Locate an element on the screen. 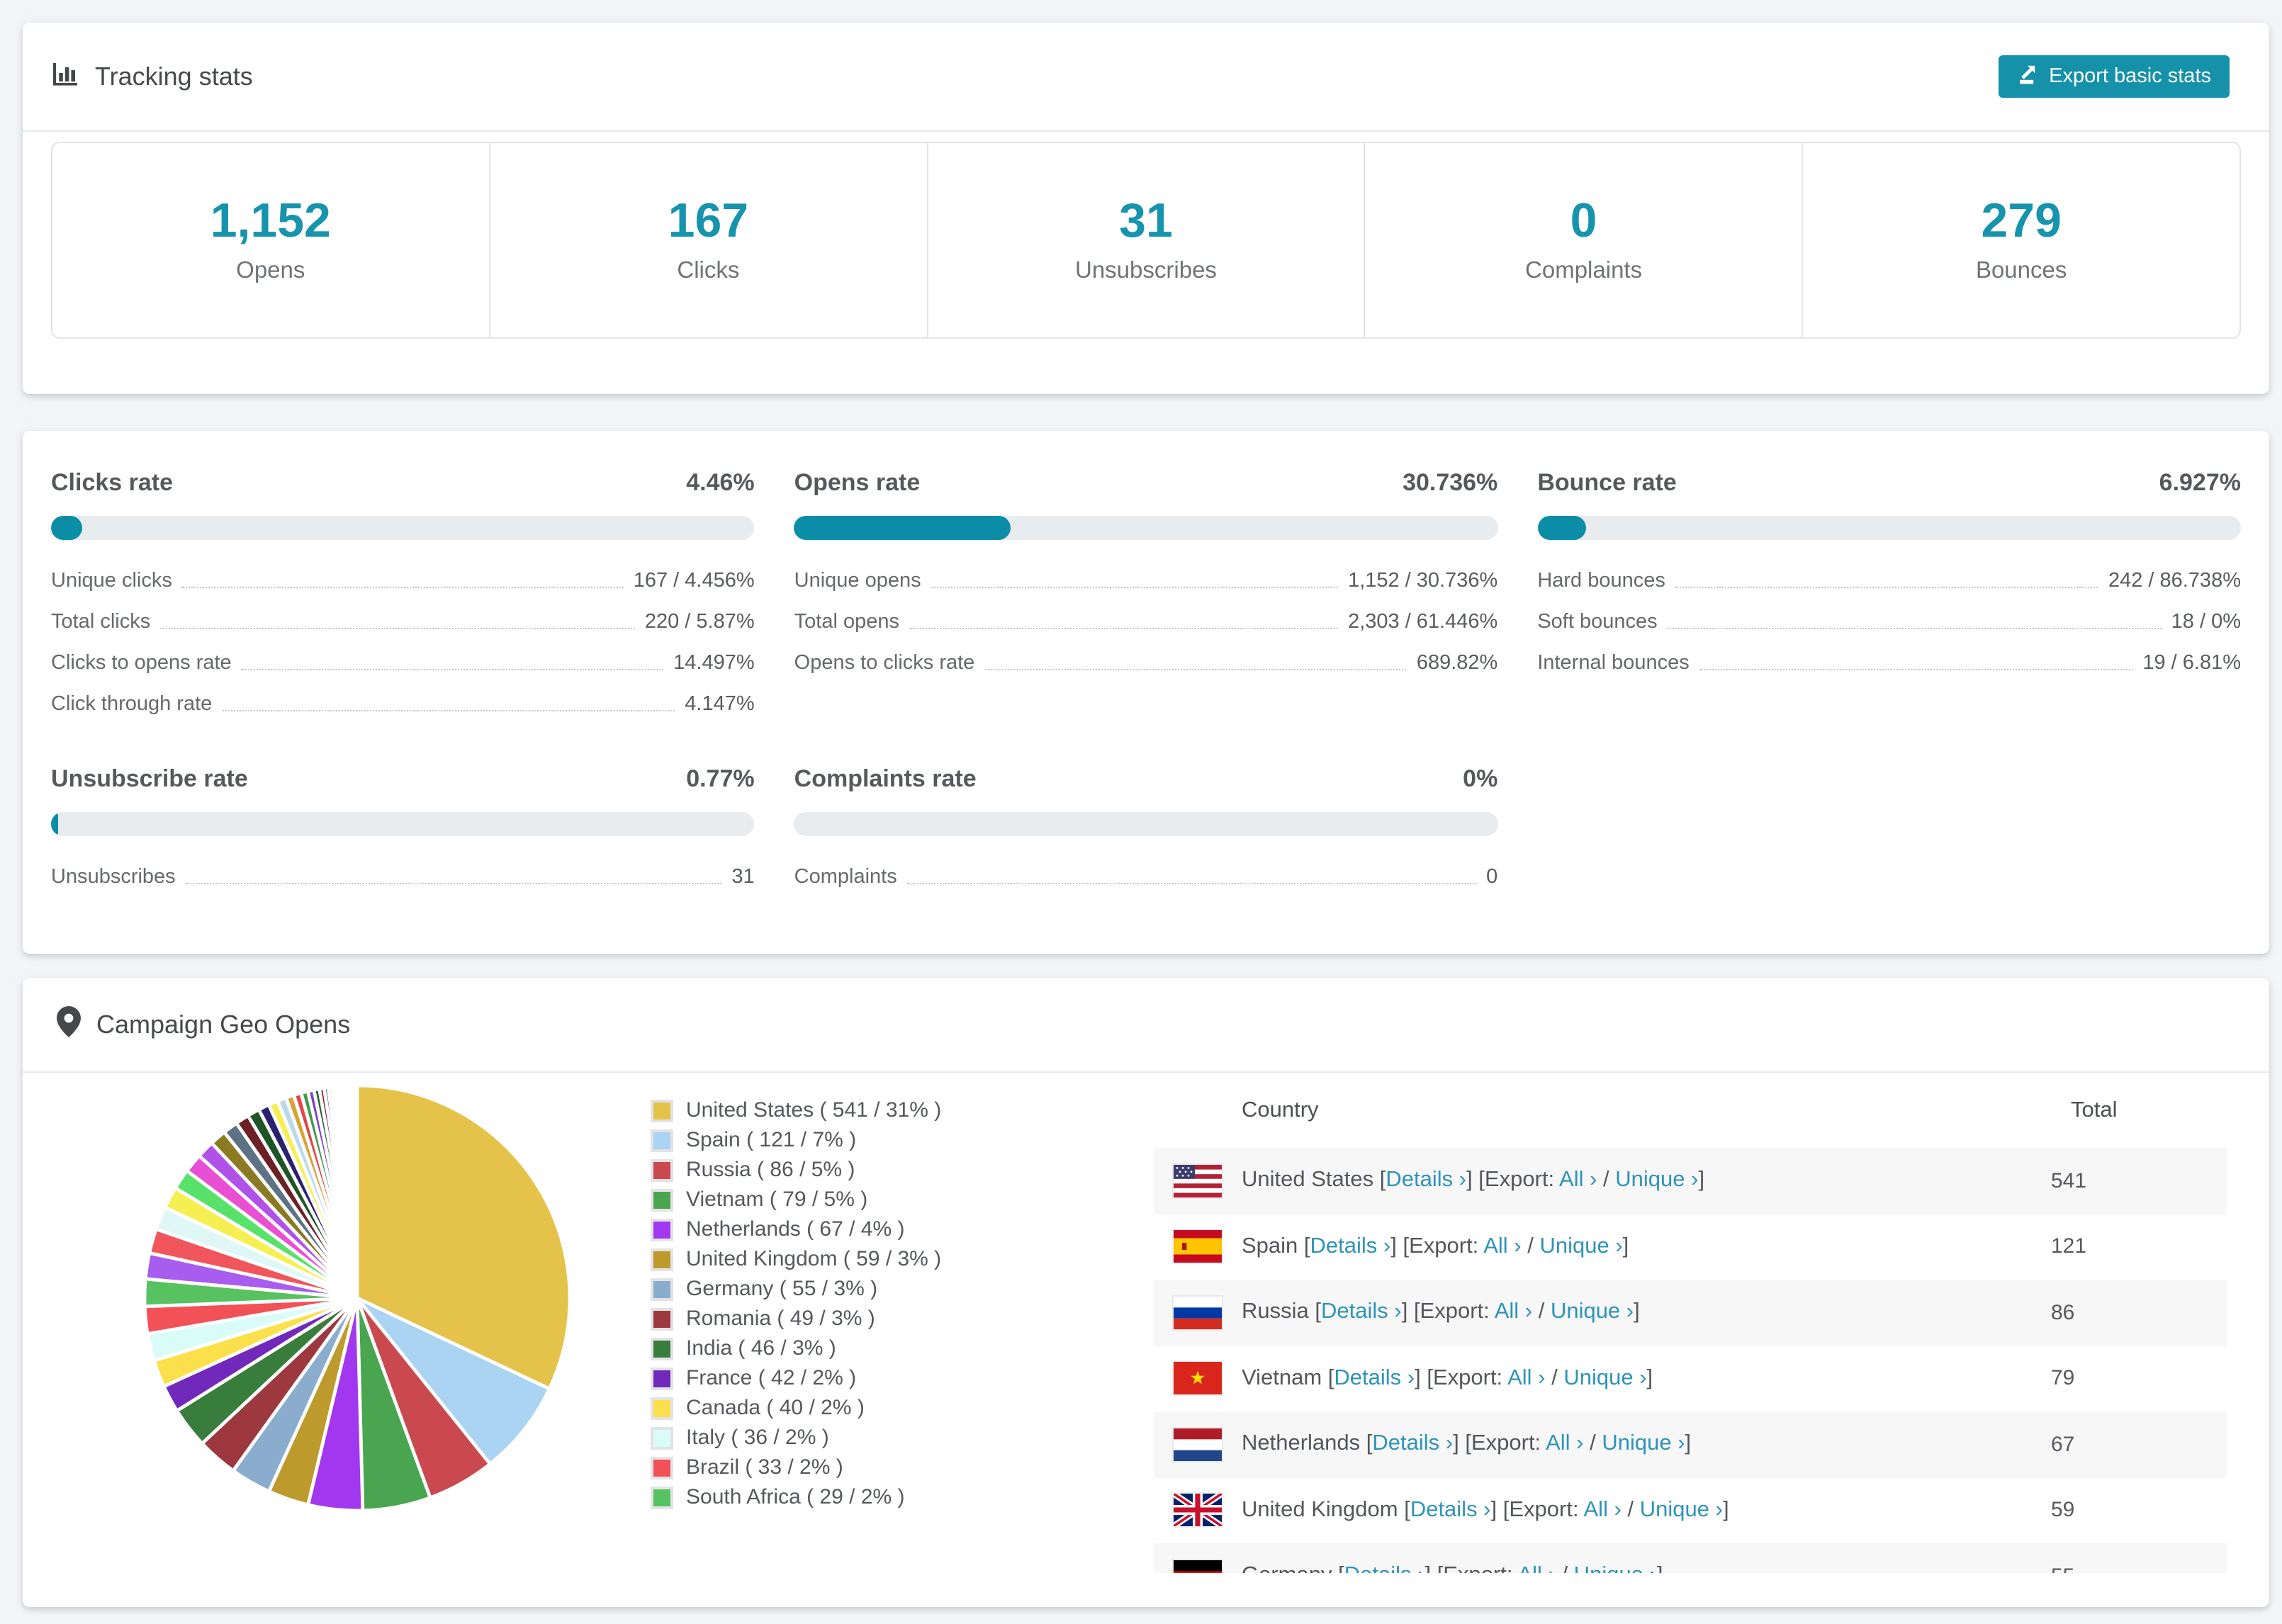  uk-flag-icon is located at coordinates (1198, 1511).